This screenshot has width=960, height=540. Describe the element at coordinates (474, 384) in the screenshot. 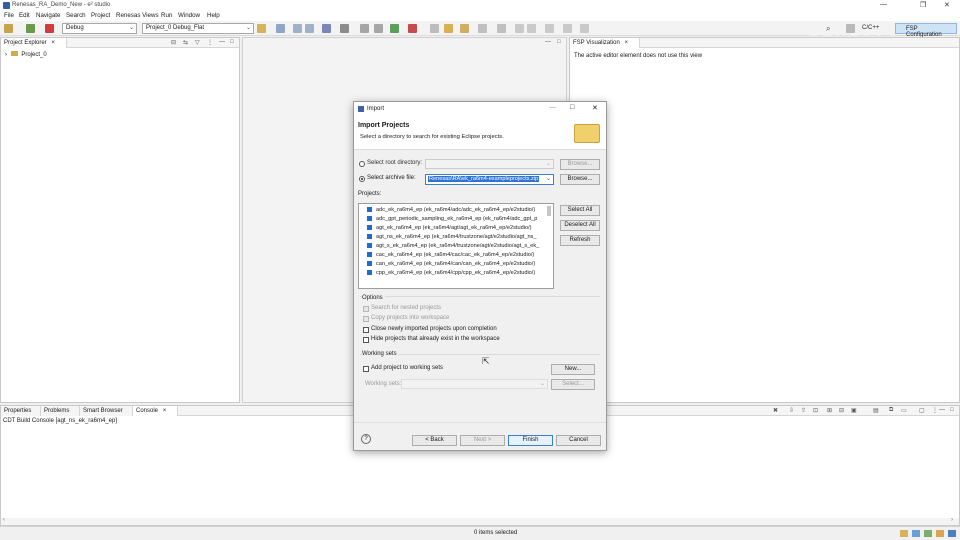

I see `working-sets-select: ⌄` at that location.